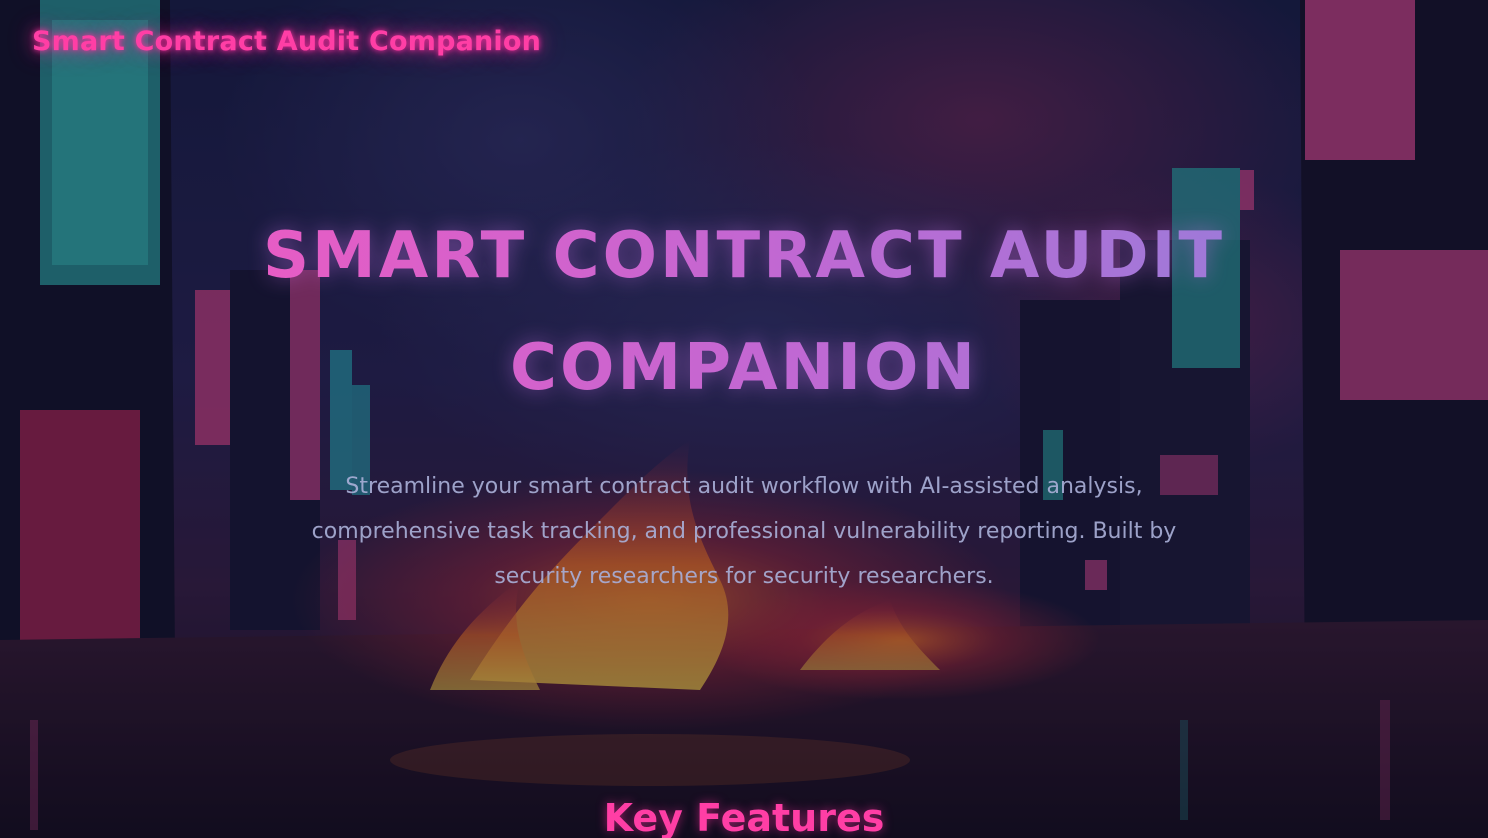 The width and height of the screenshot is (1488, 838). I want to click on key-features-heading: Key Features, so click(744, 817).